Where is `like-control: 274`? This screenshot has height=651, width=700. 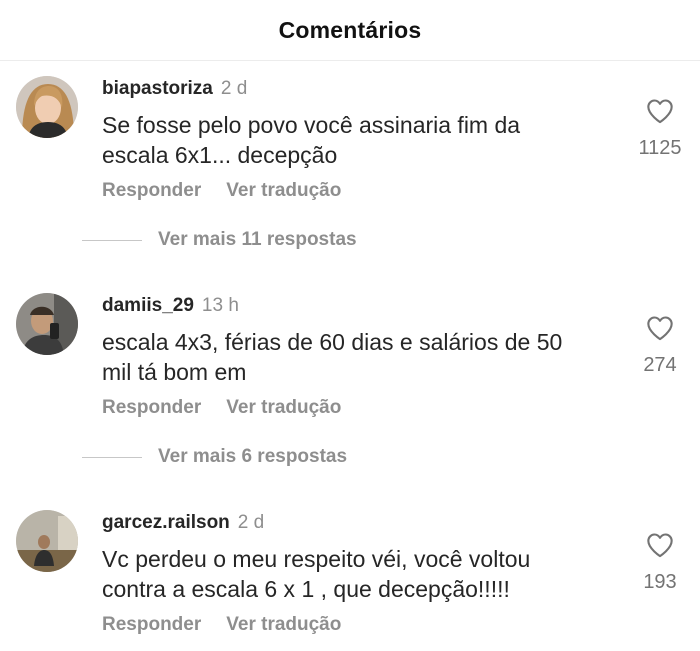
like-control: 274 is located at coordinates (660, 345).